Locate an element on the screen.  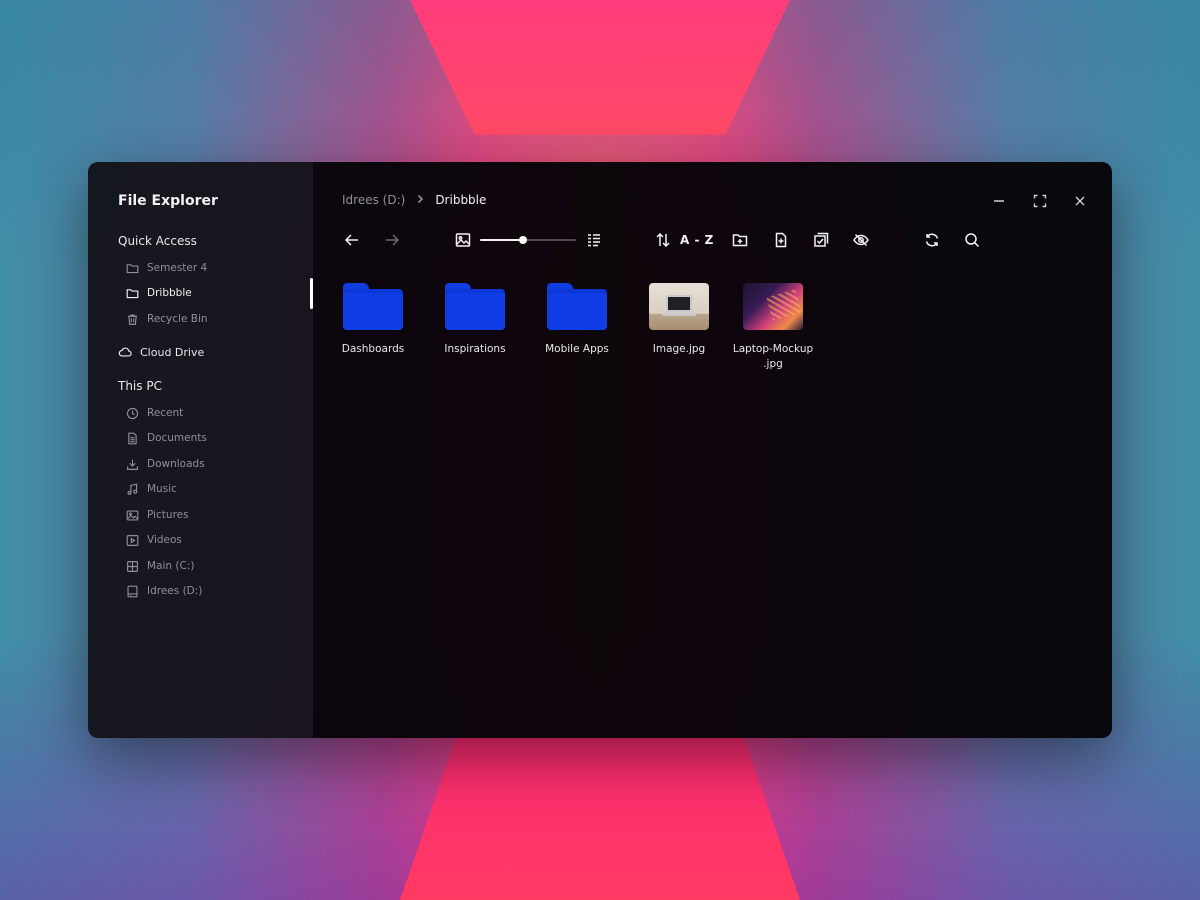
zoom-slider-fill is located at coordinates (502, 240).